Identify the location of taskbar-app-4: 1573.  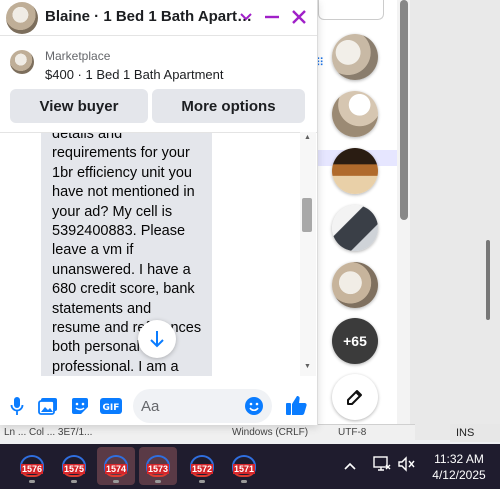
(158, 466).